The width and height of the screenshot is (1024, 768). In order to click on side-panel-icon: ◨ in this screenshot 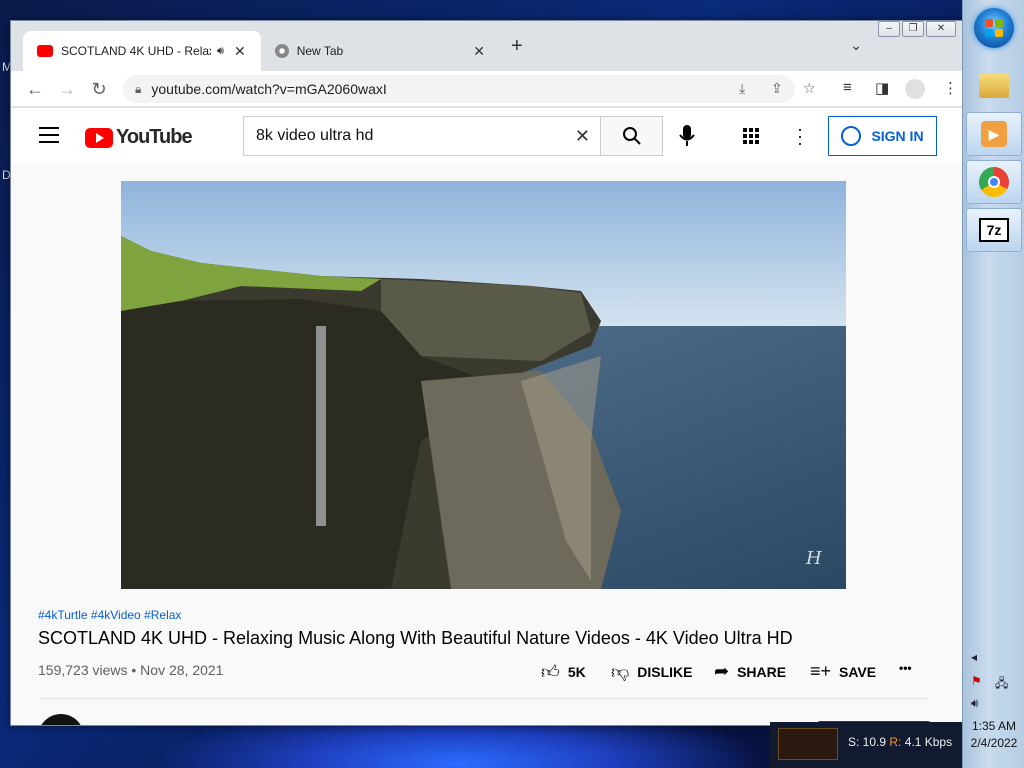, I will do `click(882, 88)`.